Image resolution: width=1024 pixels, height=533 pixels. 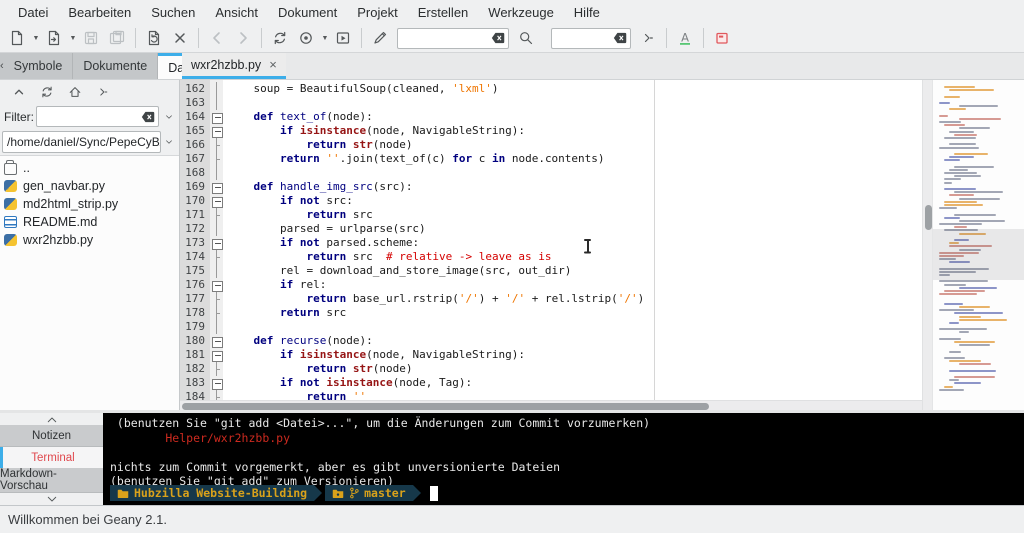 I want to click on minimap-line, so click(x=975, y=364).